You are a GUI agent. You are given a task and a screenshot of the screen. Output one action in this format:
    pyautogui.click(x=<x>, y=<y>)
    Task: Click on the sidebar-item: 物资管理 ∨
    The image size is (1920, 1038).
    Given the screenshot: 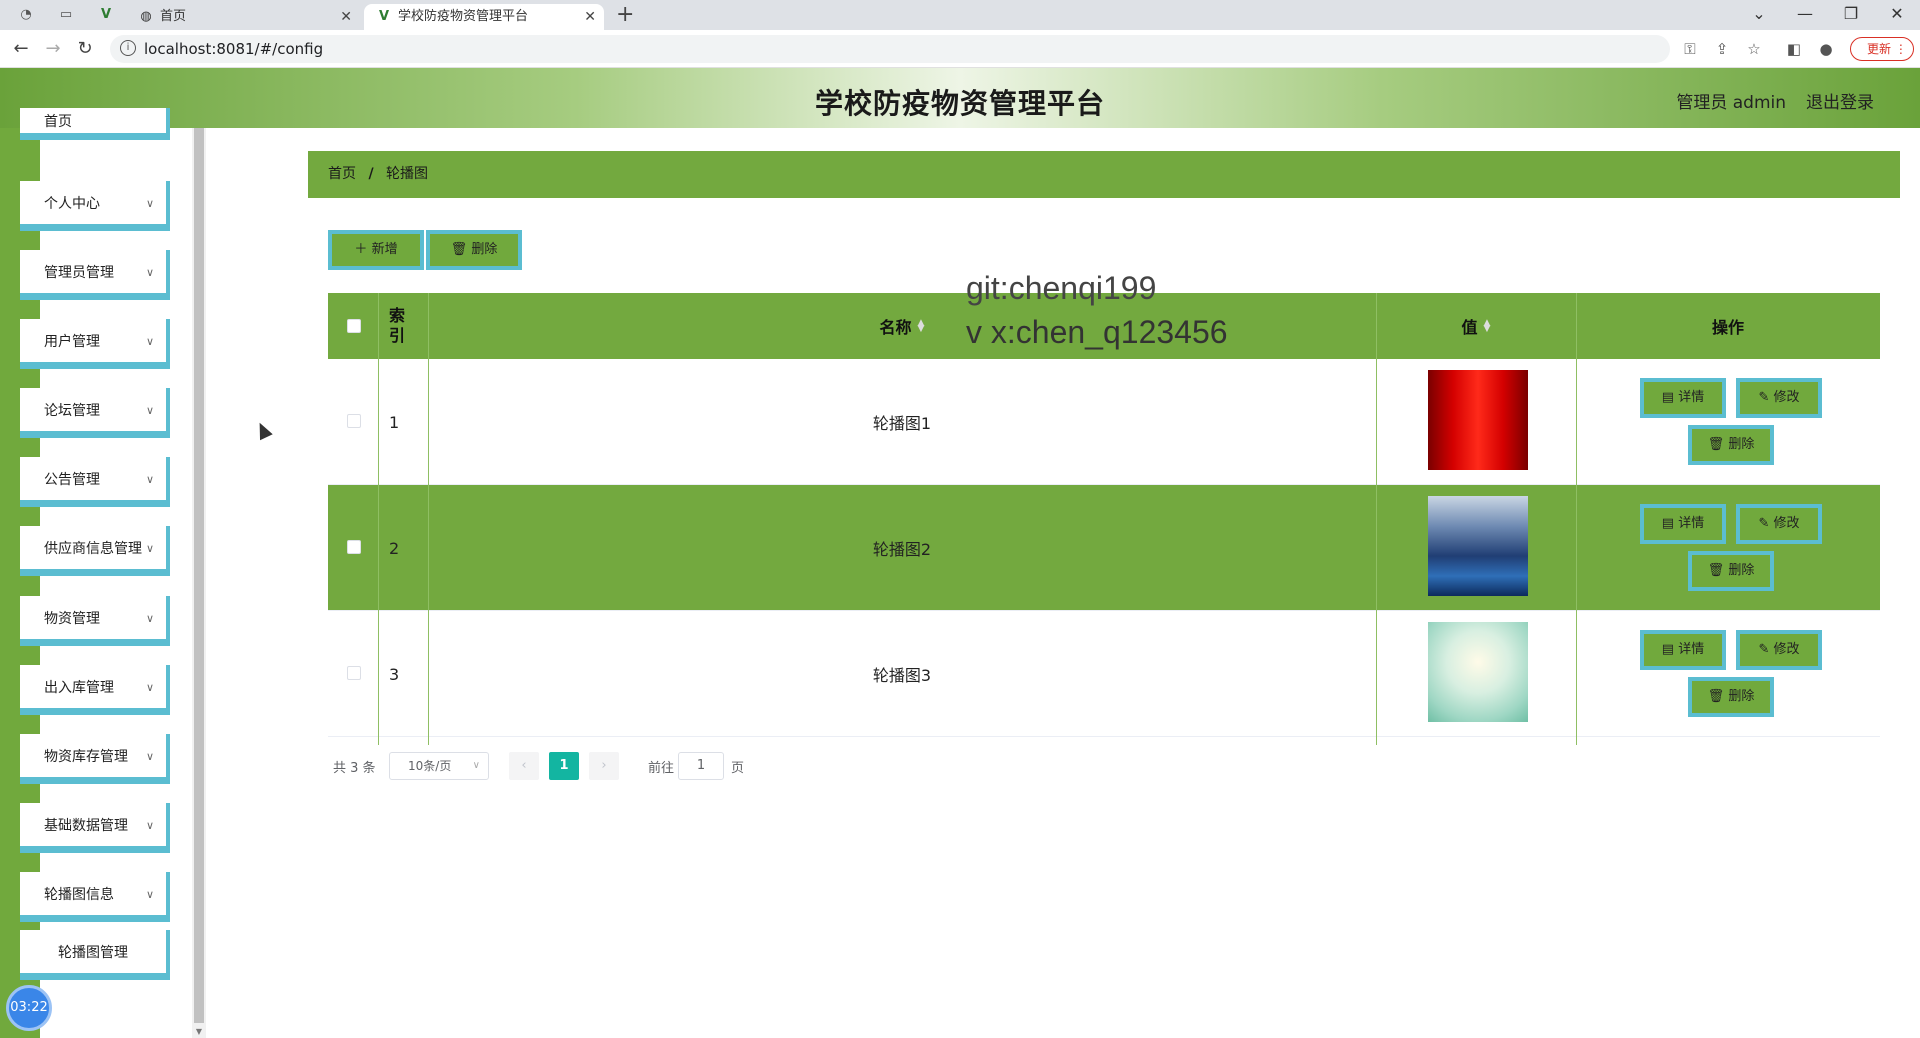 What is the action you would take?
    pyautogui.click(x=95, y=621)
    